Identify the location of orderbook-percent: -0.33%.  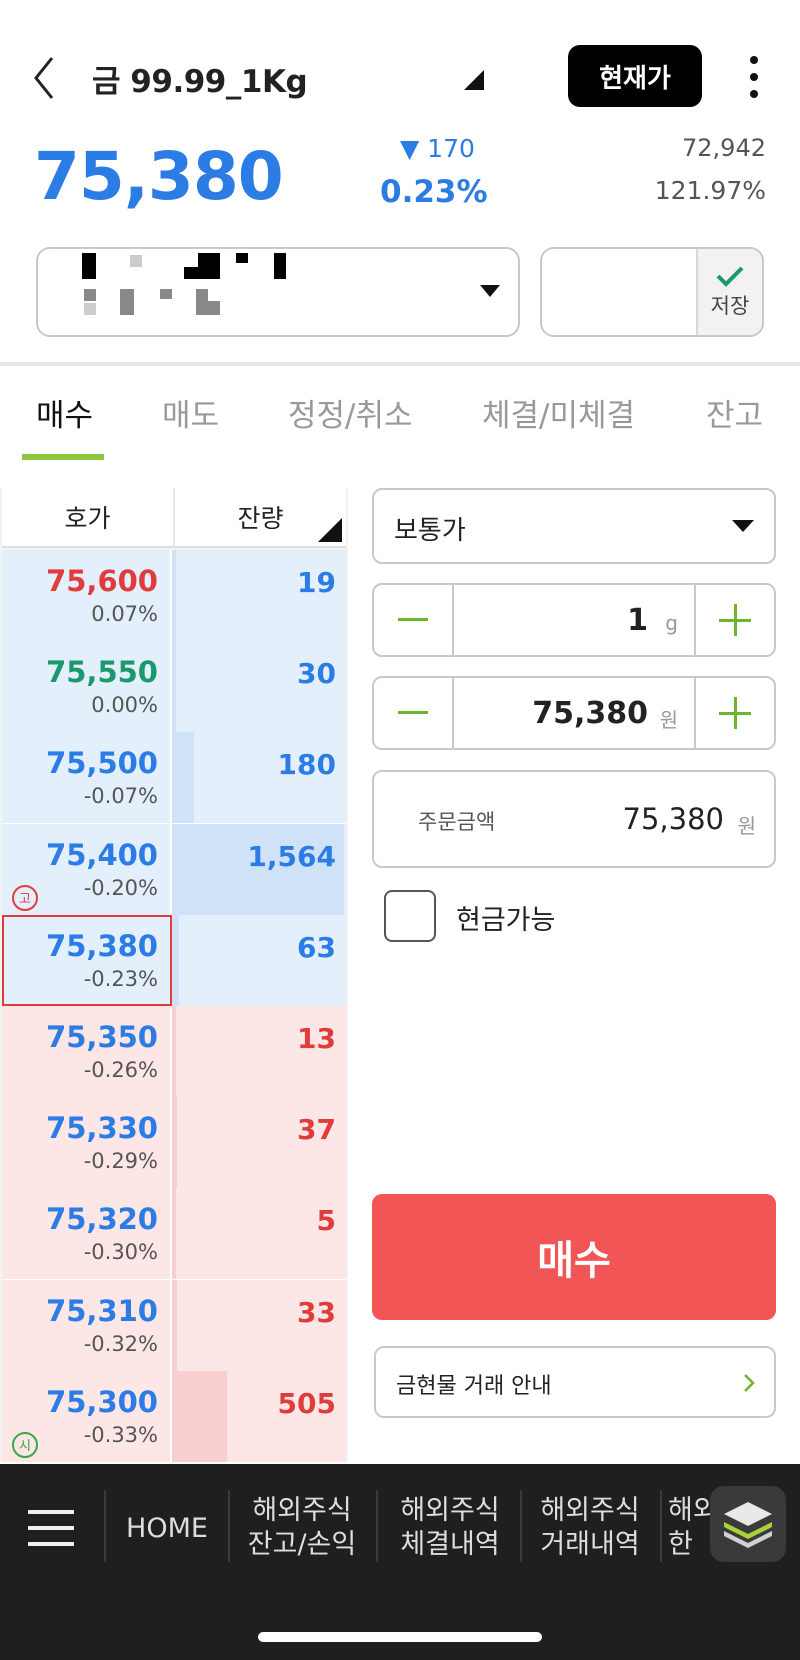
(120, 1434).